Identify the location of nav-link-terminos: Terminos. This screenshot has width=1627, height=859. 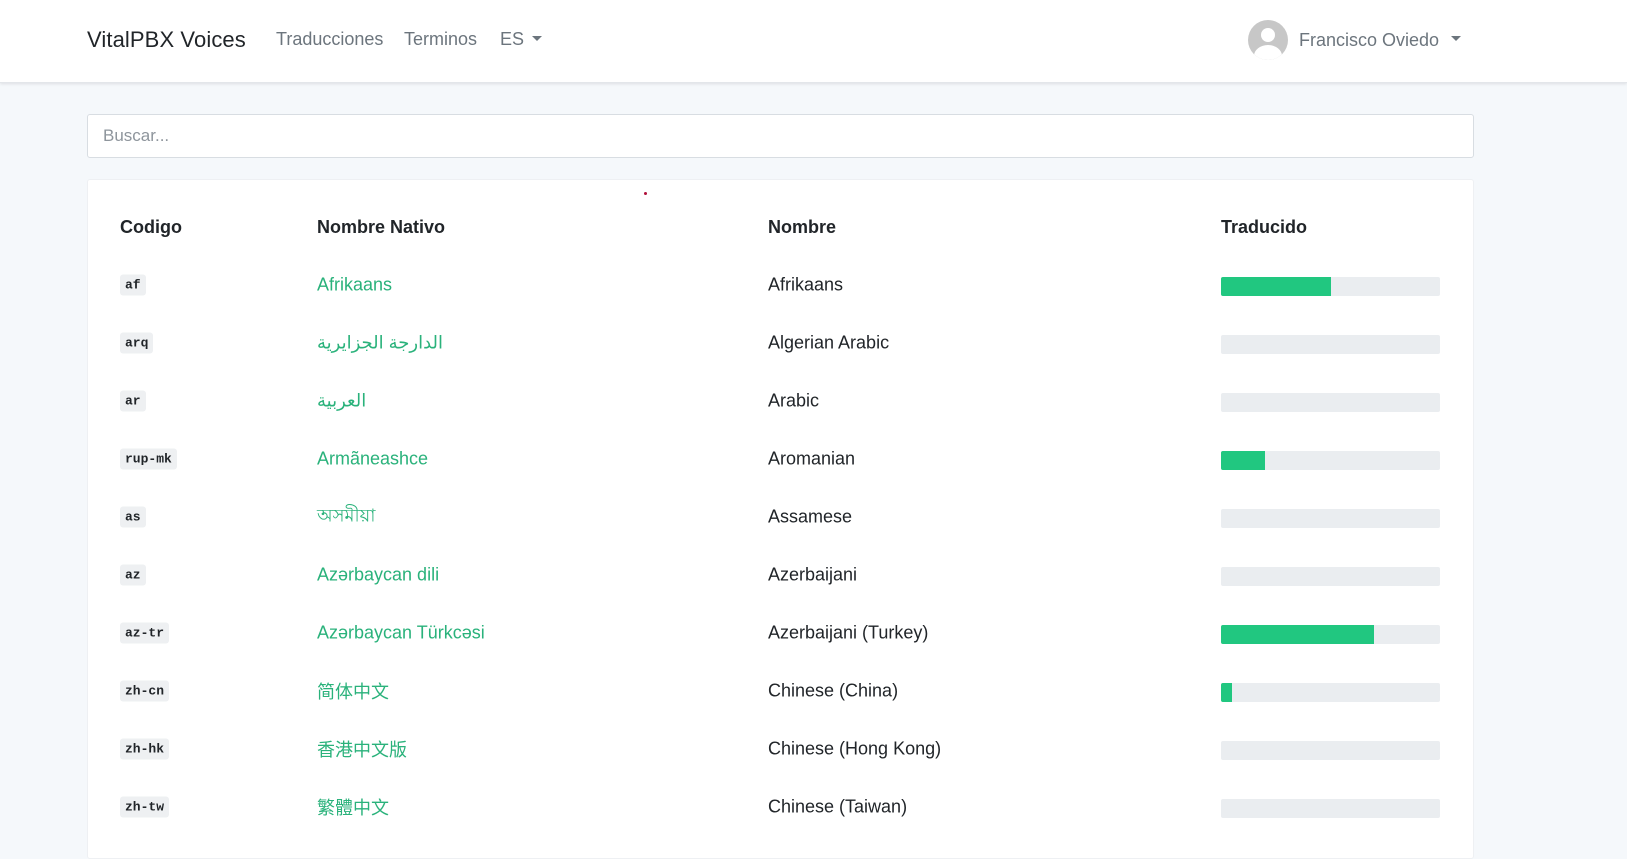
(440, 39).